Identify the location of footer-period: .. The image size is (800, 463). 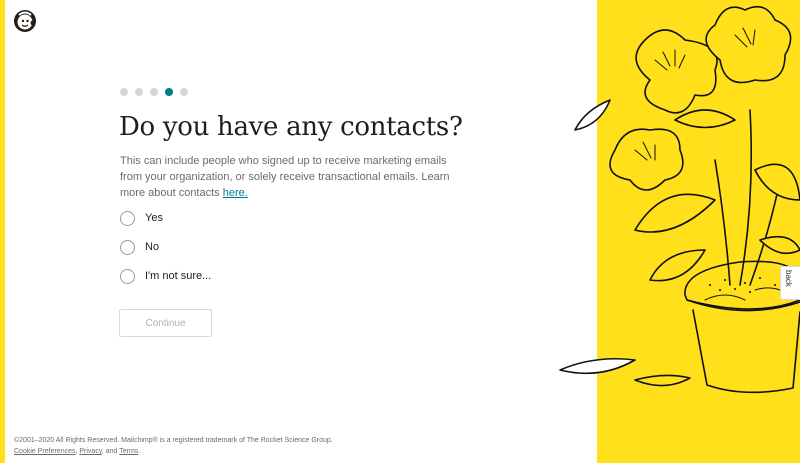
(139, 451).